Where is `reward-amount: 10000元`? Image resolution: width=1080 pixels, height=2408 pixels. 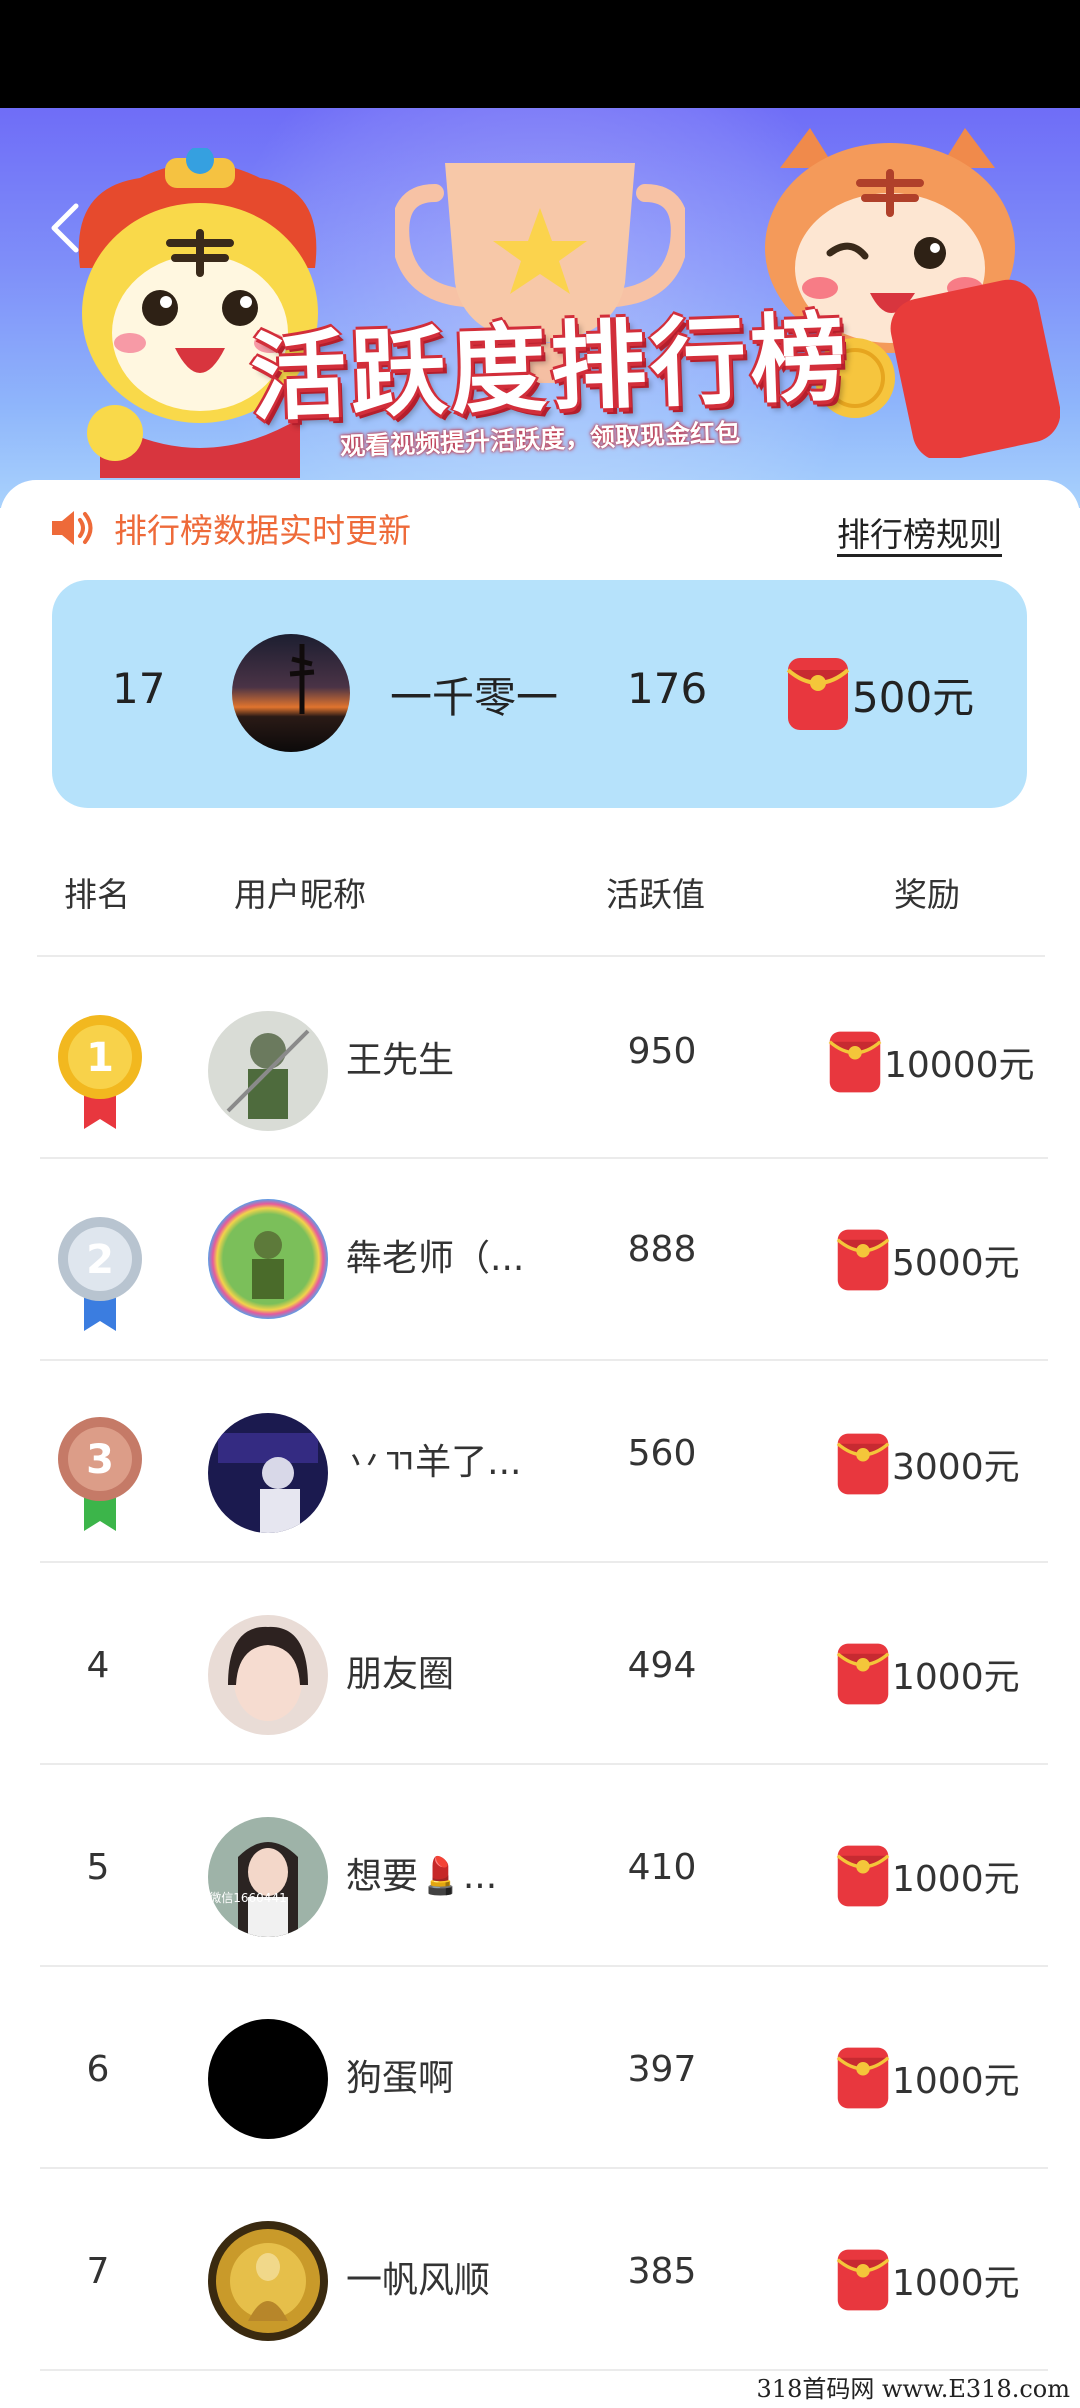 reward-amount: 10000元 is located at coordinates (959, 1065).